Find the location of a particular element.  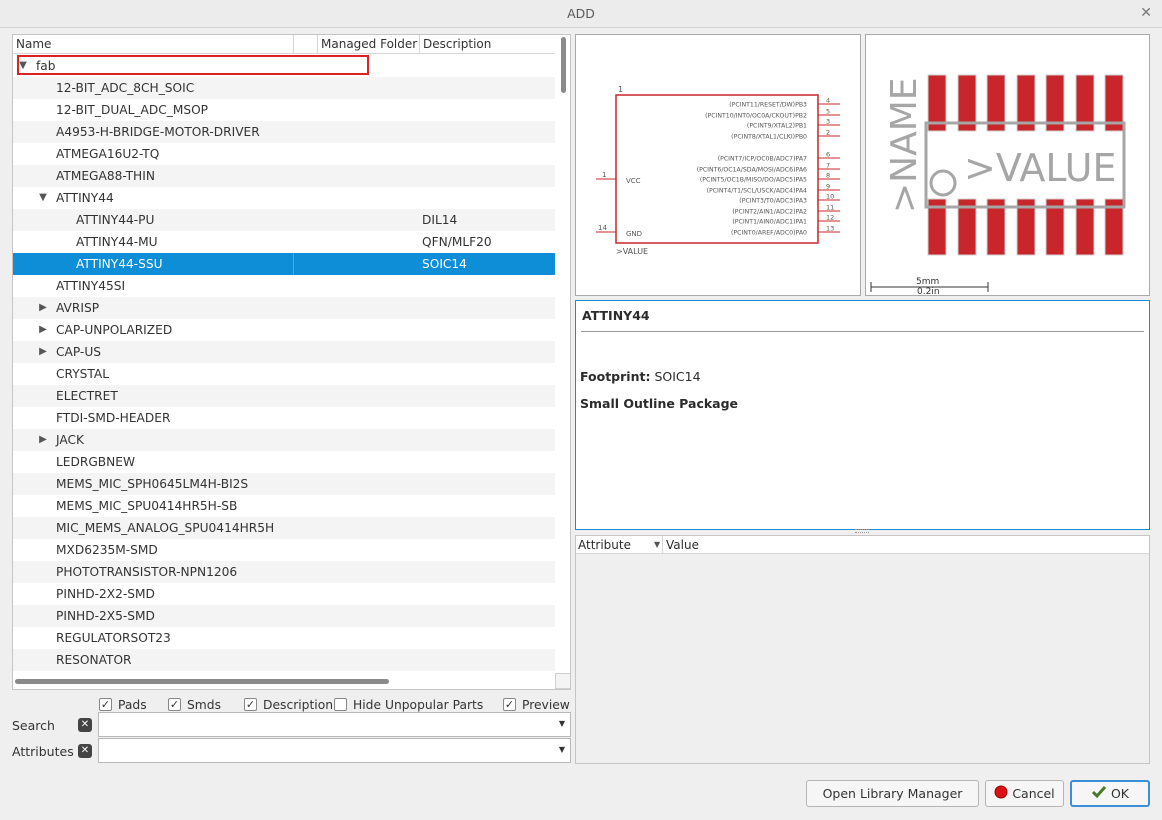

tree-row: PINHD-2X2-SMD is located at coordinates (284, 594).